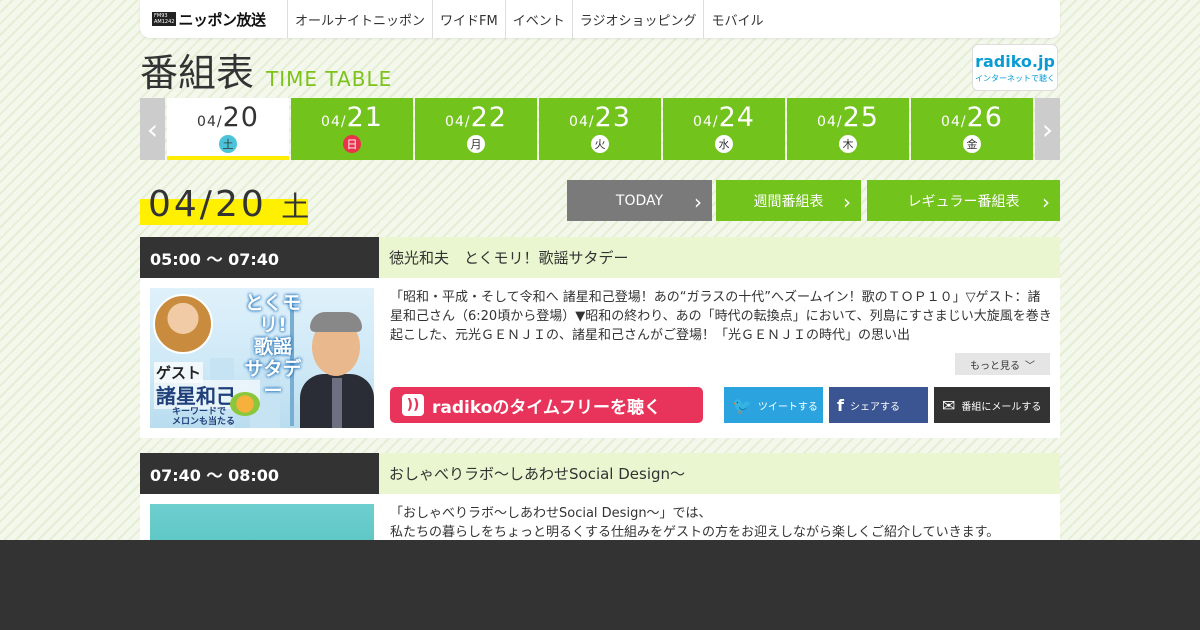  What do you see at coordinates (787, 407) in the screenshot?
I see `tweet-label: ツイートする` at bounding box center [787, 407].